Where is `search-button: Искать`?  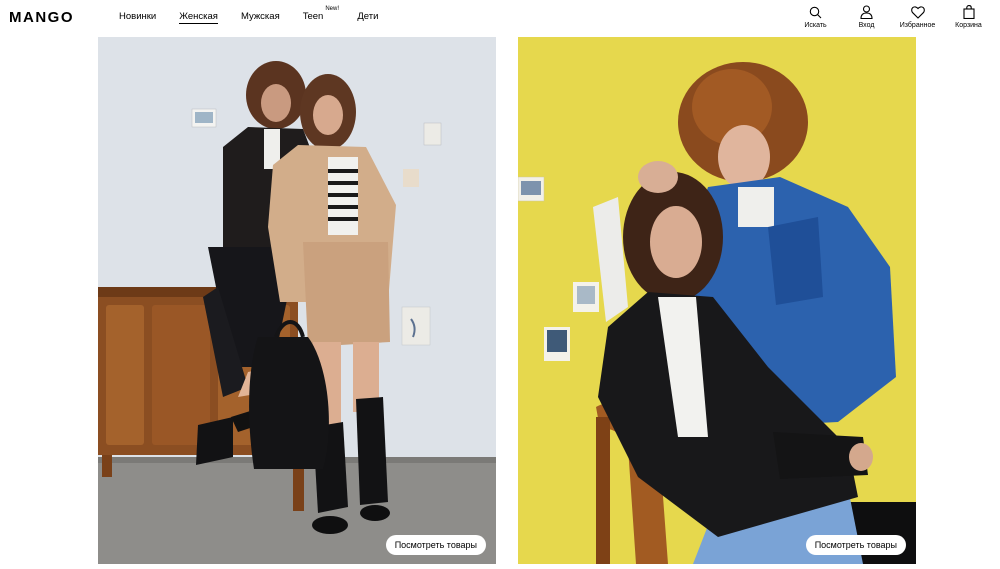
search-button: Искать is located at coordinates (815, 17).